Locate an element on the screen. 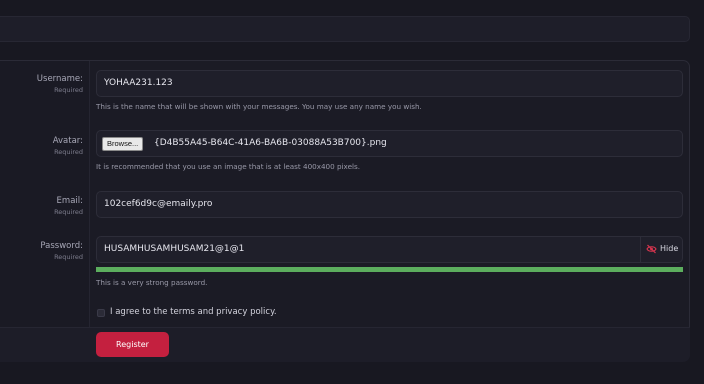  email-value: 102cef6d9c@emaily.pro is located at coordinates (158, 204).